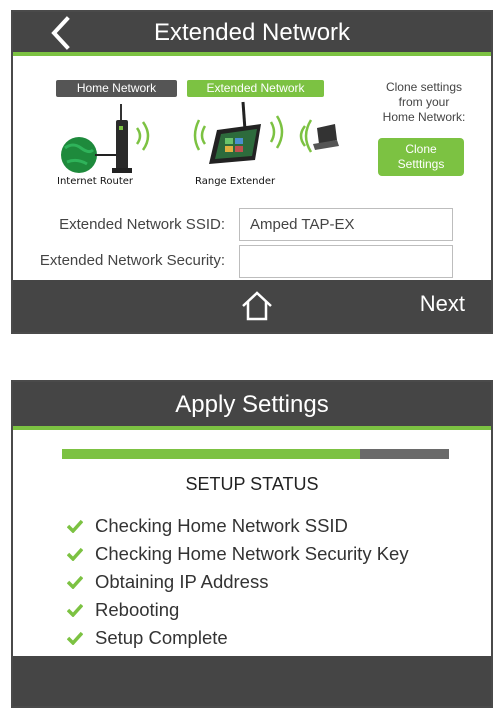  What do you see at coordinates (132, 260) in the screenshot?
I see `security-label: Extended Network Security:` at bounding box center [132, 260].